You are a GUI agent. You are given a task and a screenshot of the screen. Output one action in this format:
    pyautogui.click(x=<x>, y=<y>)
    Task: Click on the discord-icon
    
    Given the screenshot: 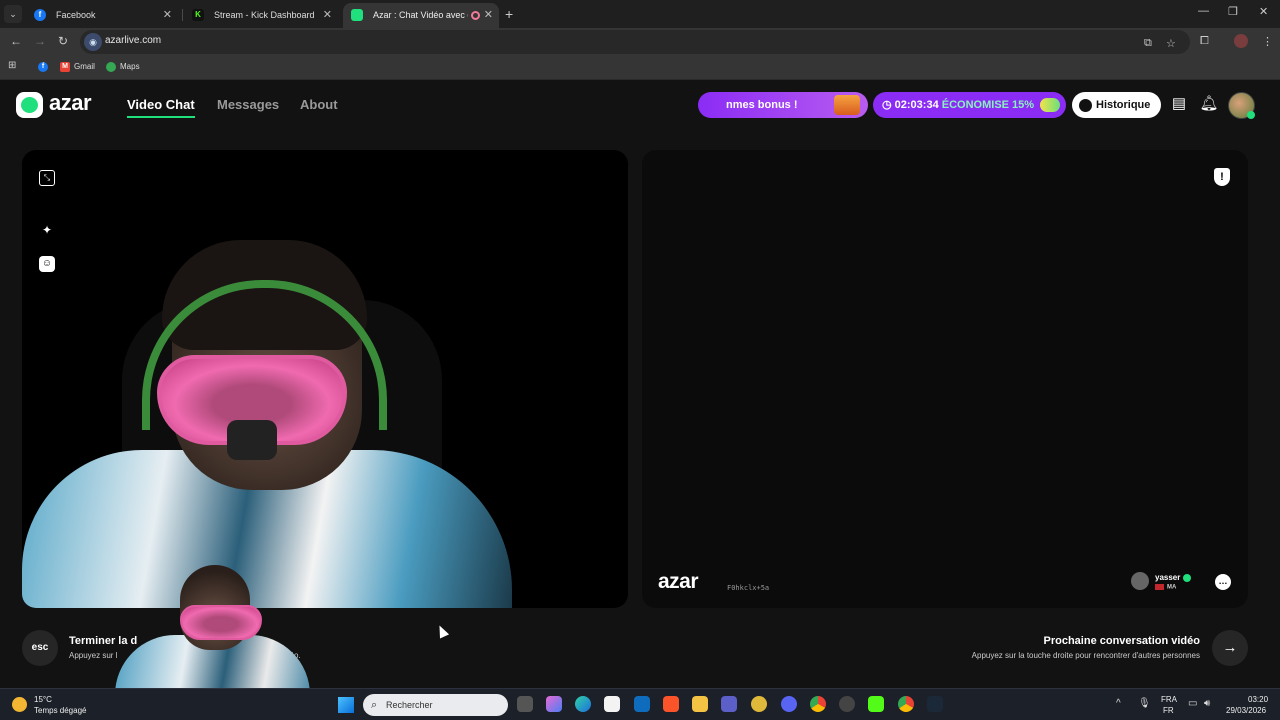 What is the action you would take?
    pyautogui.click(x=789, y=704)
    